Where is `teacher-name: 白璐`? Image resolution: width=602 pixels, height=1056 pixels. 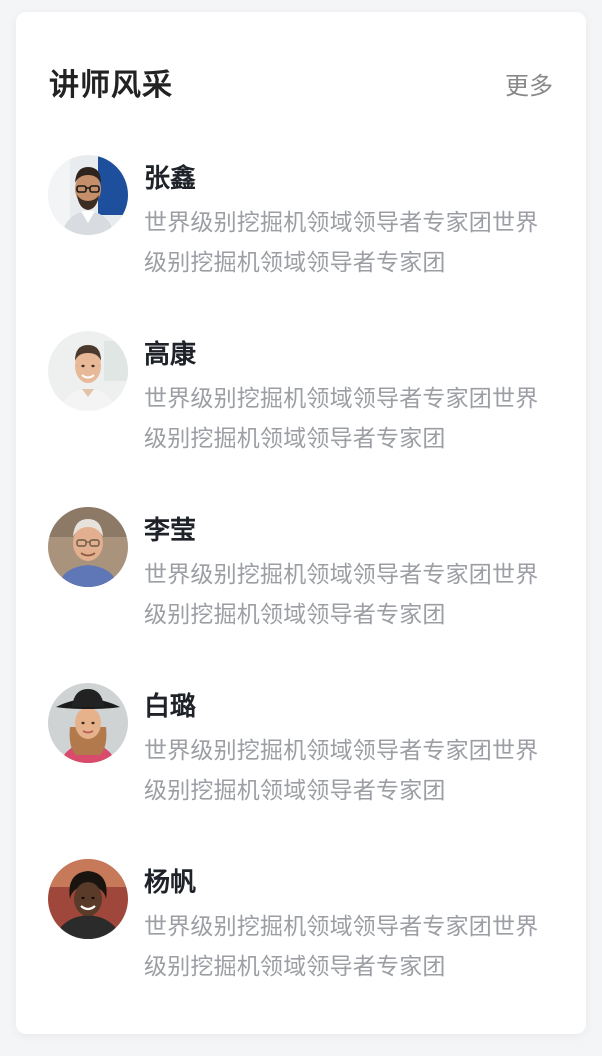
teacher-name: 白璐 is located at coordinates (170, 707).